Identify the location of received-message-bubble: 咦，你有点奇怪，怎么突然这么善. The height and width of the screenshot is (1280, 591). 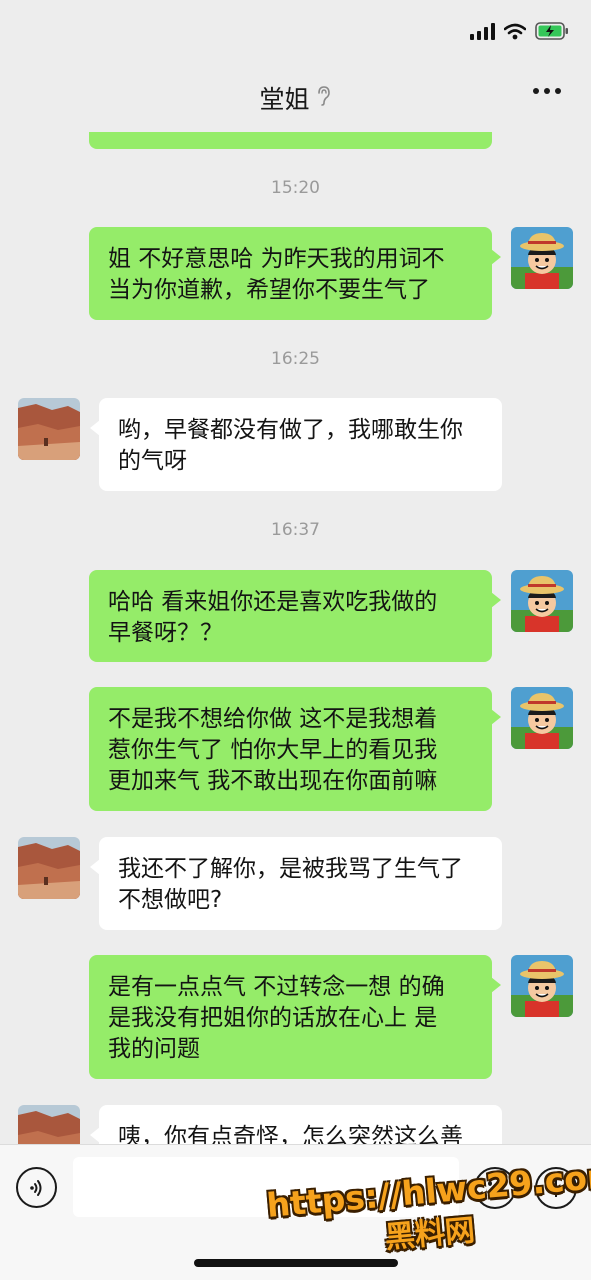
(296, 1124).